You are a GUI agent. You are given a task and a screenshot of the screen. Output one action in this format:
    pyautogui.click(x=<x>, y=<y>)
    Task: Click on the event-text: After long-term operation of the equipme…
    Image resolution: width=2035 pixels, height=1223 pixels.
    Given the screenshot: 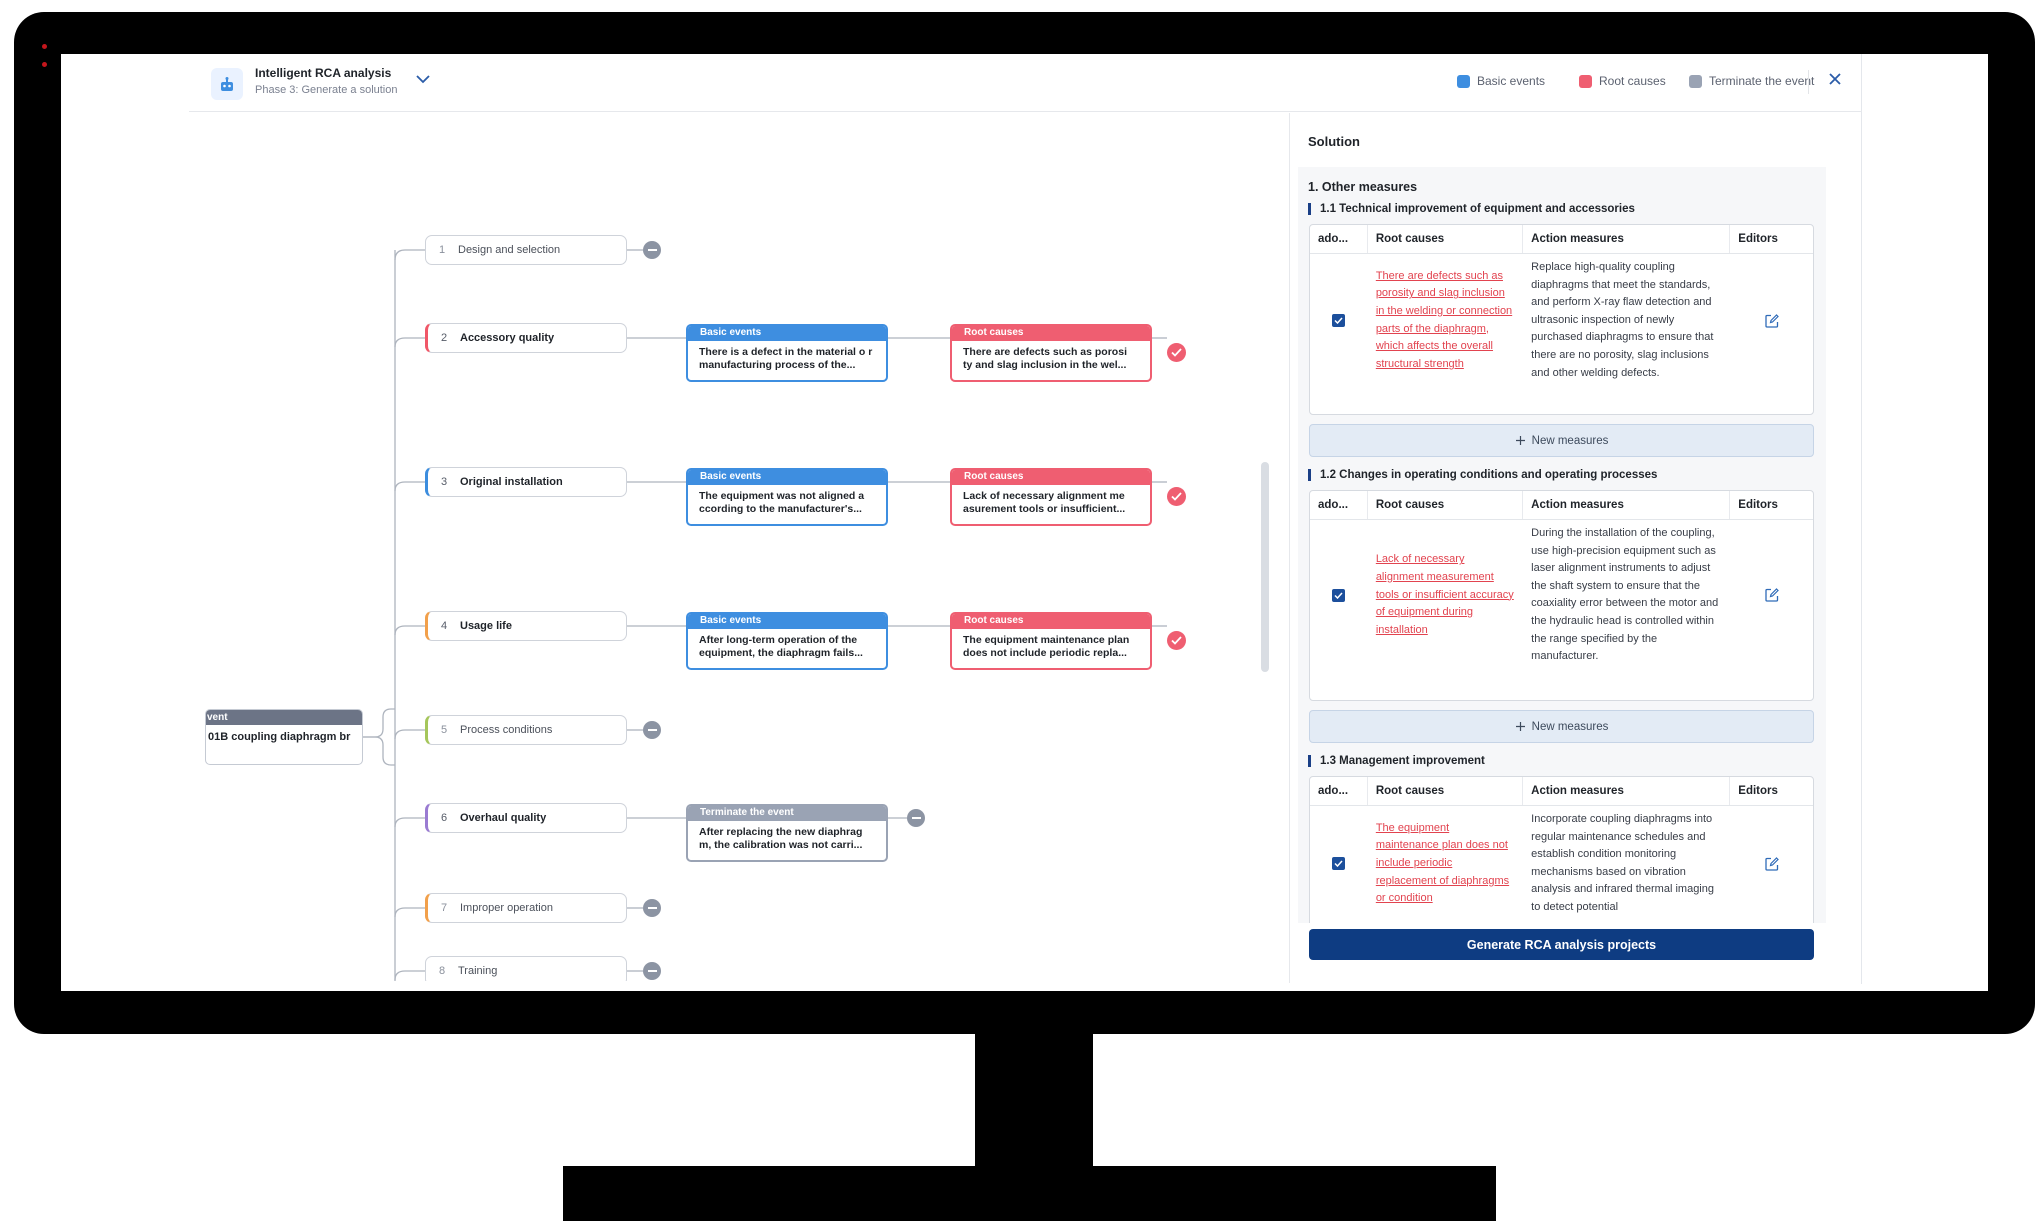 What is the action you would take?
    pyautogui.click(x=781, y=646)
    